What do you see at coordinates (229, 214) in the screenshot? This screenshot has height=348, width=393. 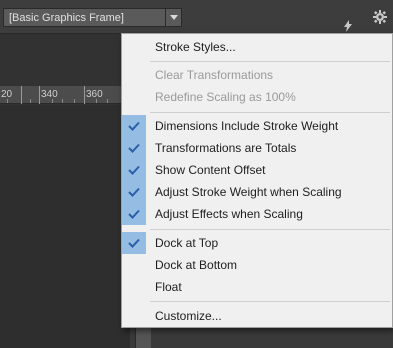 I see `menu-item-label: Adjust Effects when Scaling` at bounding box center [229, 214].